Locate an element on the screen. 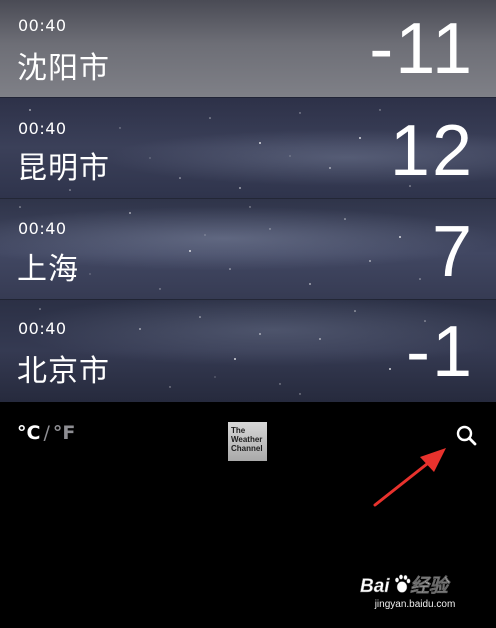  celsius-label: °C is located at coordinates (28, 433).